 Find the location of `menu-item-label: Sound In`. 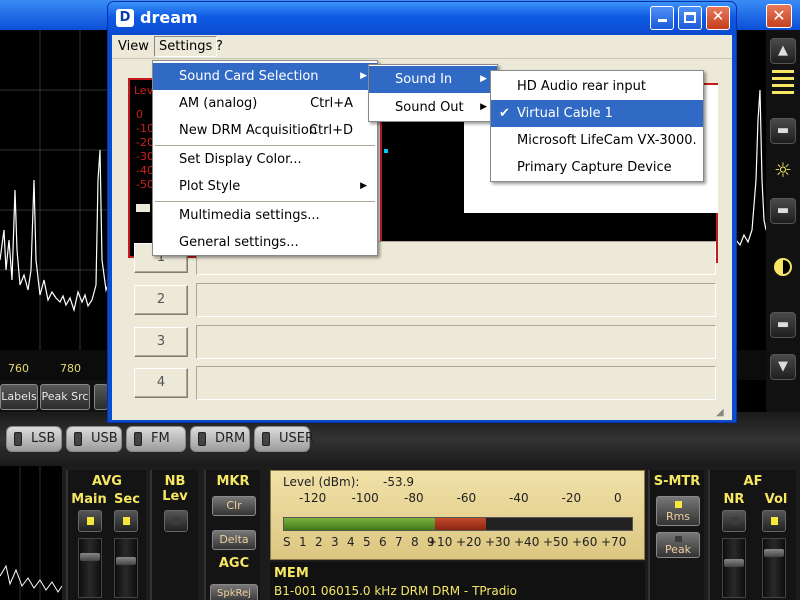

menu-item-label: Sound In is located at coordinates (424, 79).